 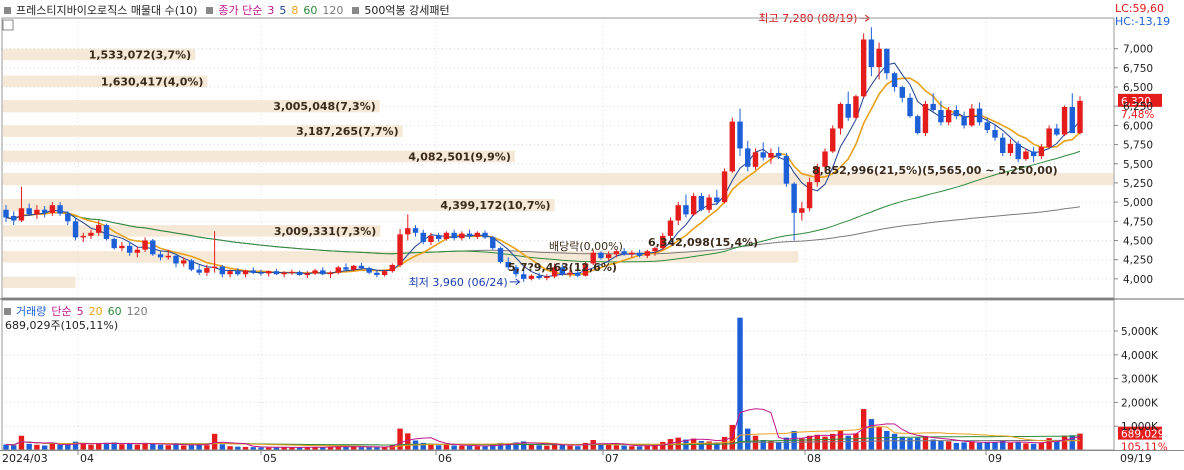 What do you see at coordinates (107, 10) in the screenshot?
I see `stock-title: 프레스티지바이오로직스 매물대 수(10)` at bounding box center [107, 10].